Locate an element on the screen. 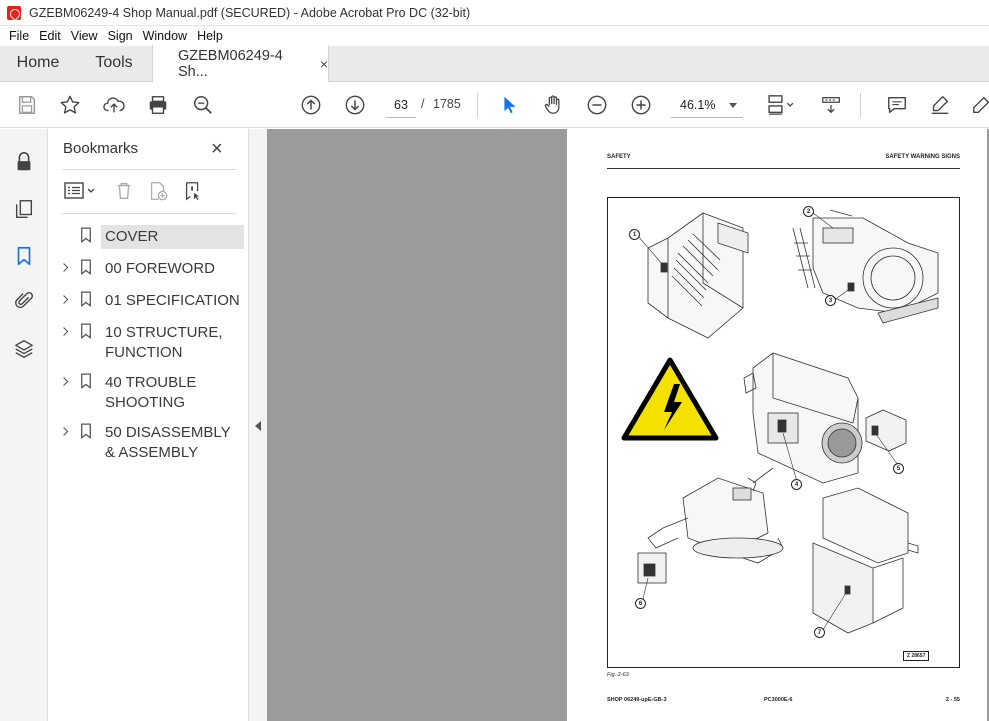  save-icon is located at coordinates (27, 105).